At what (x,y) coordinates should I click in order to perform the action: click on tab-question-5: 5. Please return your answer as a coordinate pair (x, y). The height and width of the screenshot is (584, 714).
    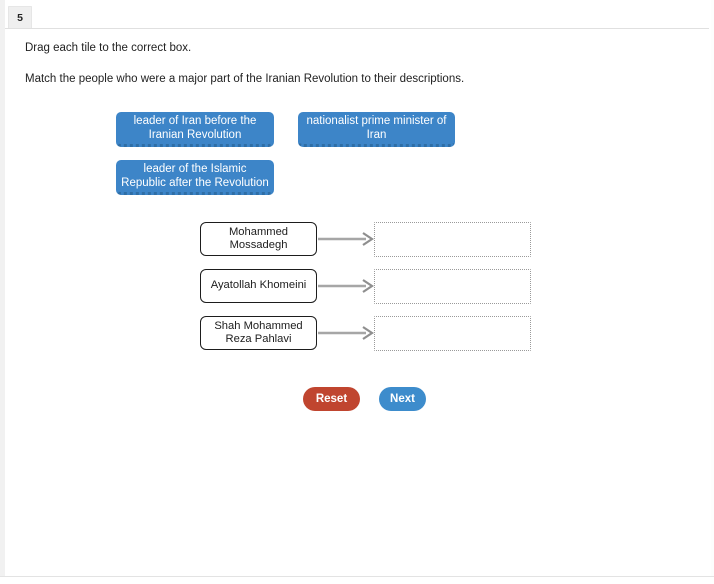
    Looking at the image, I should click on (20, 17).